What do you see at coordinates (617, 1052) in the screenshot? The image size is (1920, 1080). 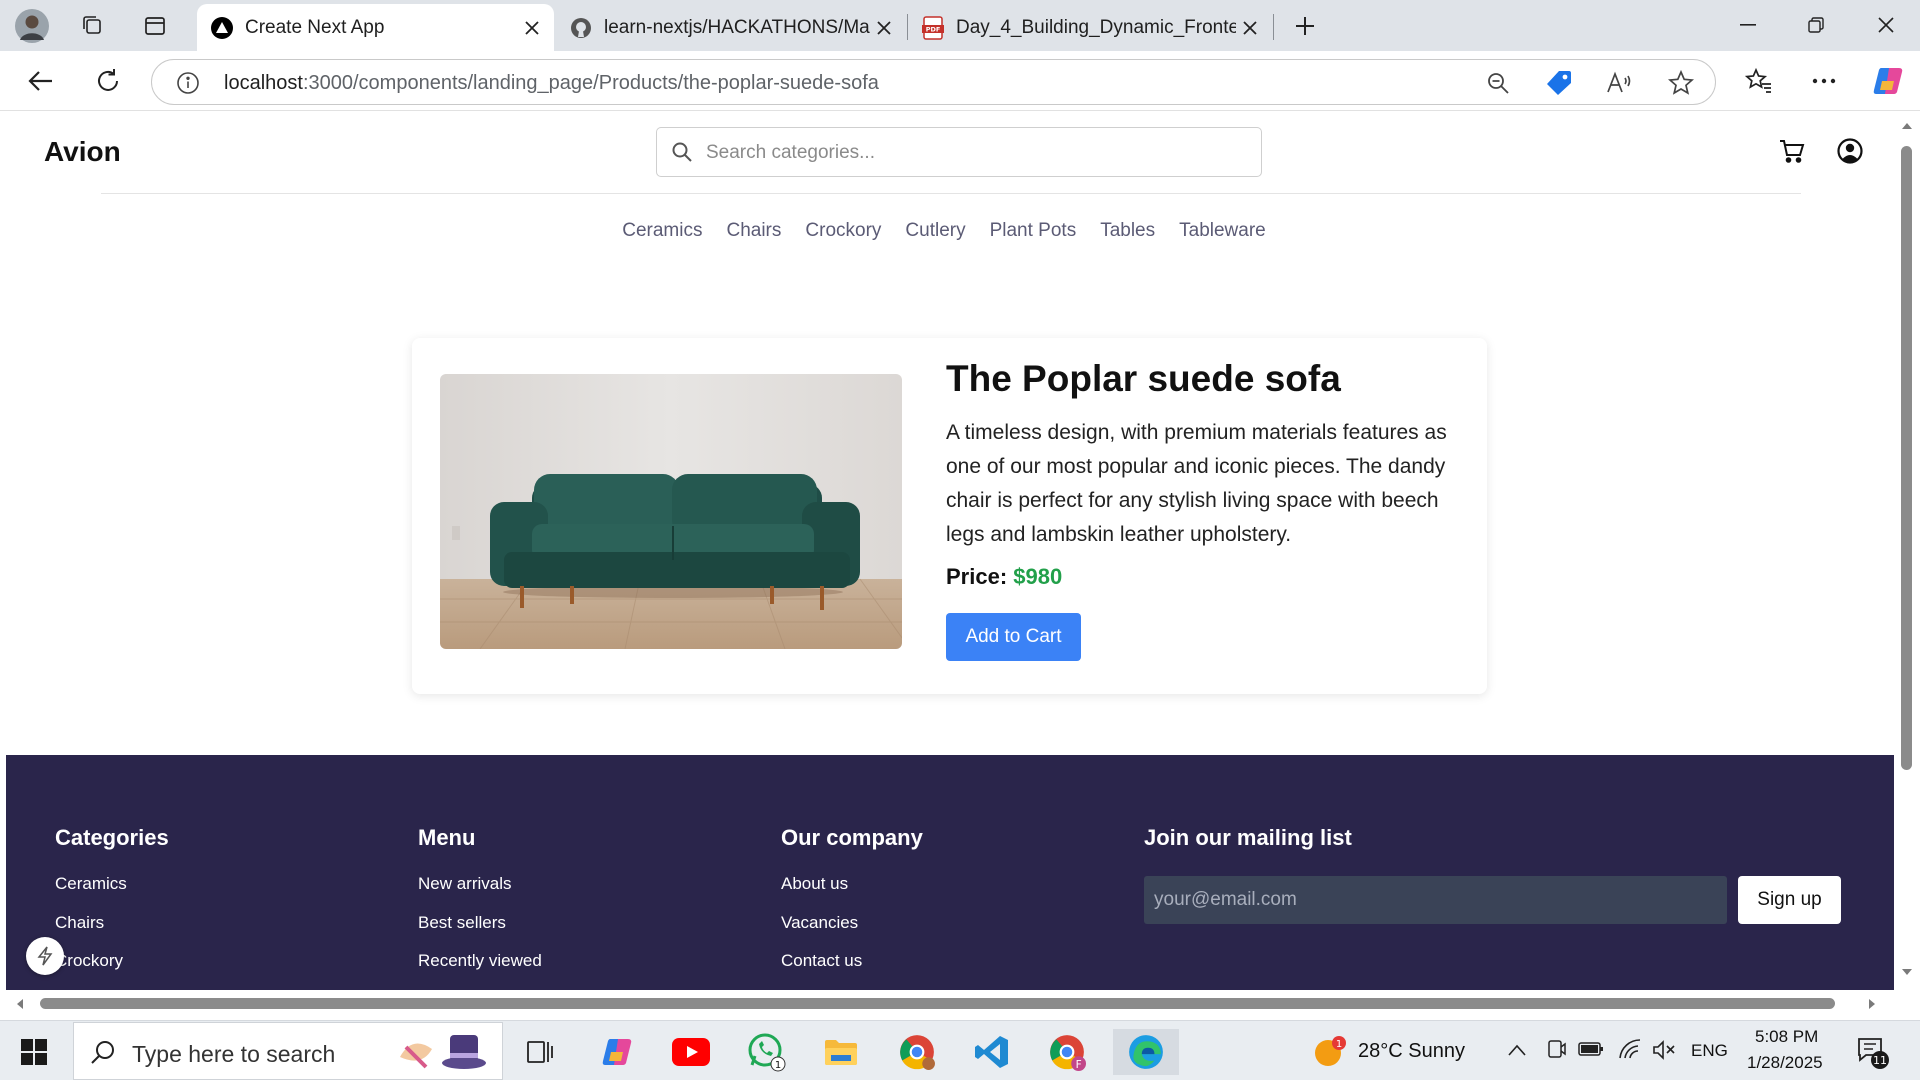 I see `copilot-taskbar-icon` at bounding box center [617, 1052].